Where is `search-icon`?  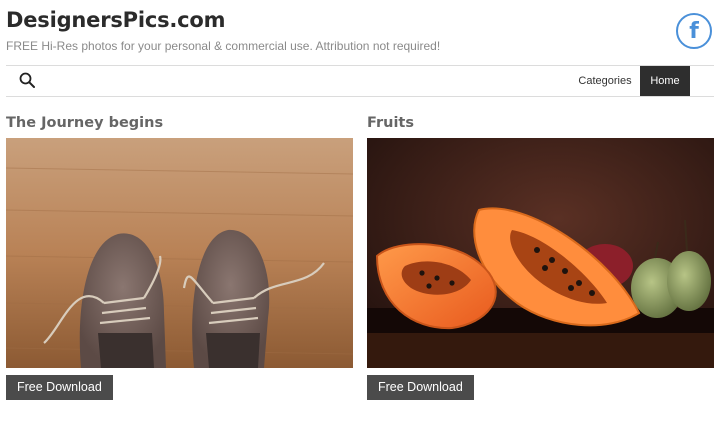
search-icon is located at coordinates (27, 80).